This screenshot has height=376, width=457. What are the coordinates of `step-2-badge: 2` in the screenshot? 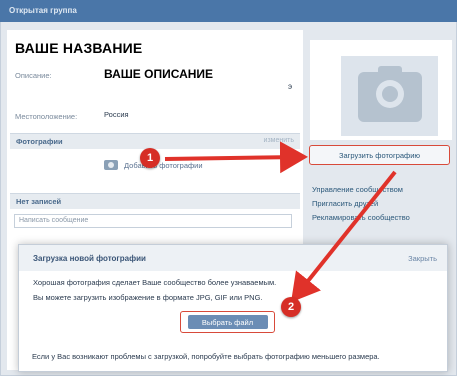 It's located at (291, 307).